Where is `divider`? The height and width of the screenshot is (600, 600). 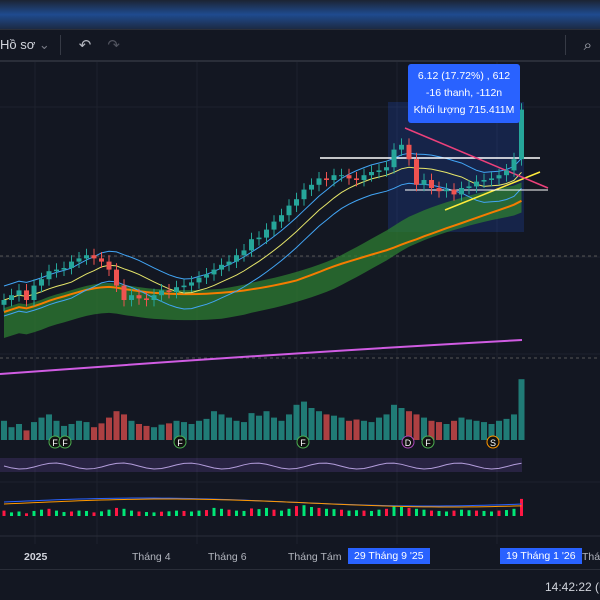
divider is located at coordinates (565, 45).